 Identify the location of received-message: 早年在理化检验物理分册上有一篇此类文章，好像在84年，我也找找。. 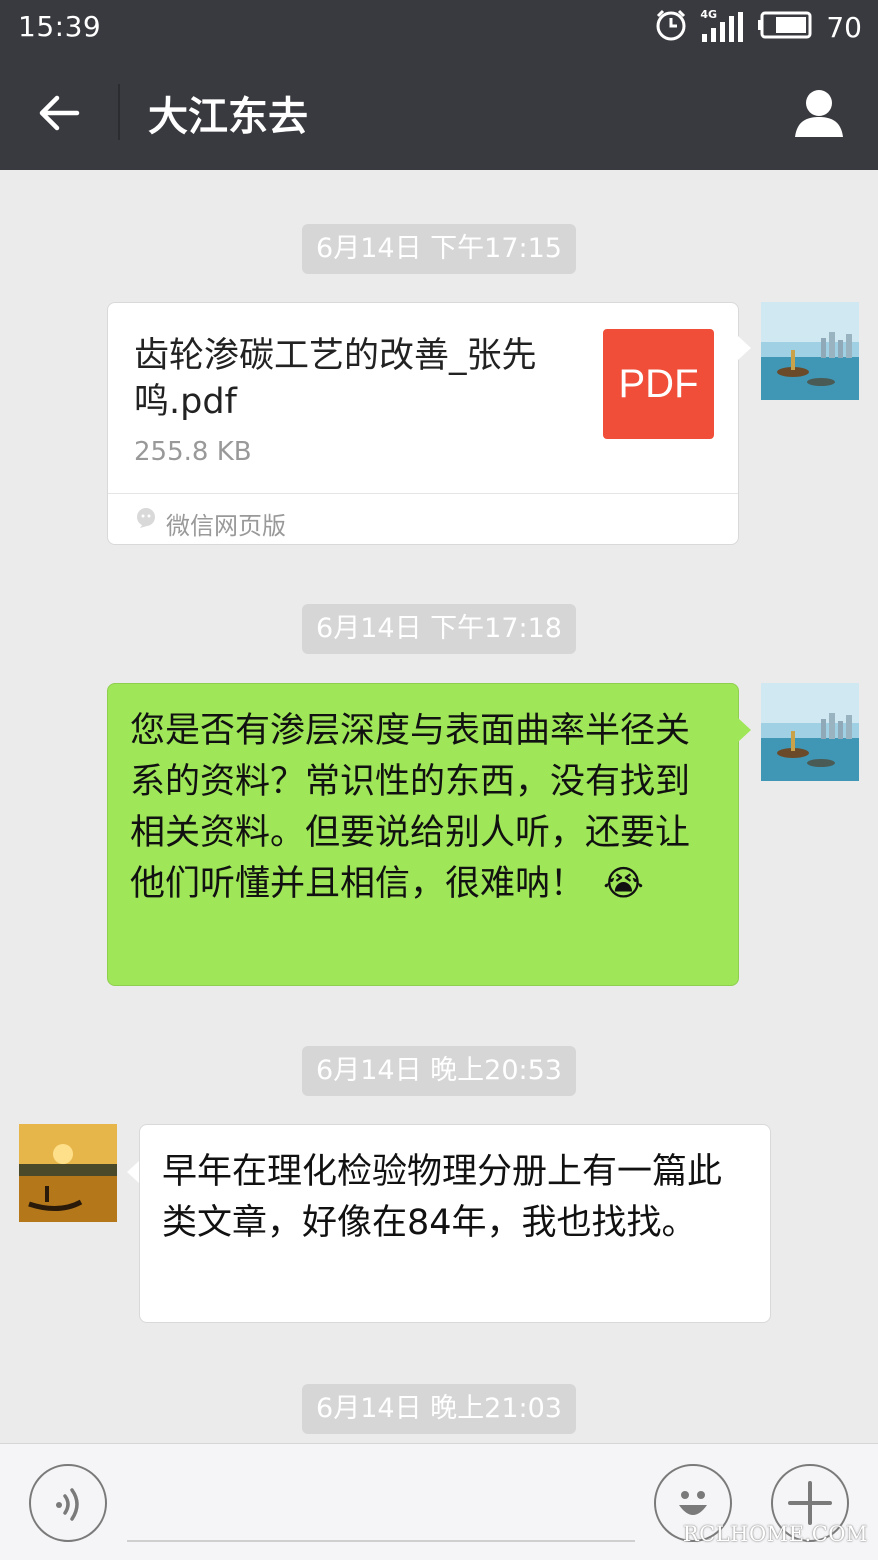
(455, 1223).